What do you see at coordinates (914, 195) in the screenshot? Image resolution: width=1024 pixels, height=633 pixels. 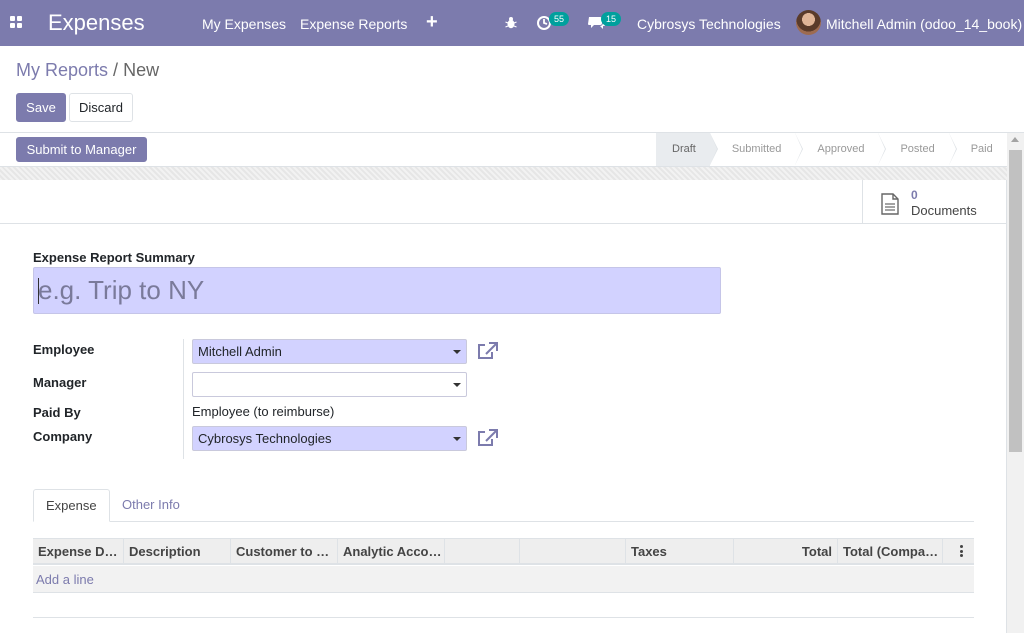 I see `documents-count: 0` at bounding box center [914, 195].